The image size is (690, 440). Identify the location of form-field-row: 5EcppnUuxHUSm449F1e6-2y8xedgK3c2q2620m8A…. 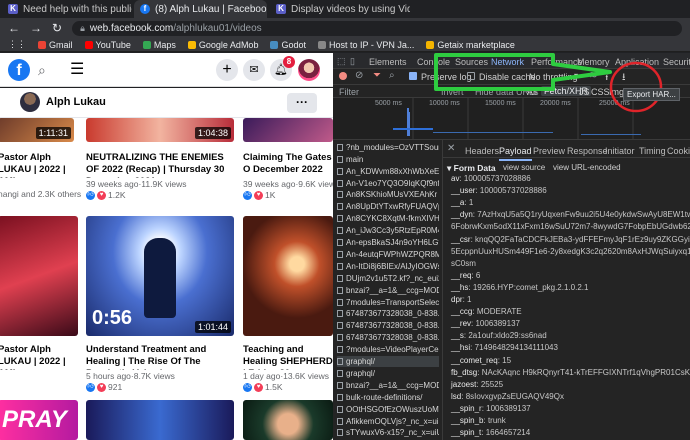
(570, 251).